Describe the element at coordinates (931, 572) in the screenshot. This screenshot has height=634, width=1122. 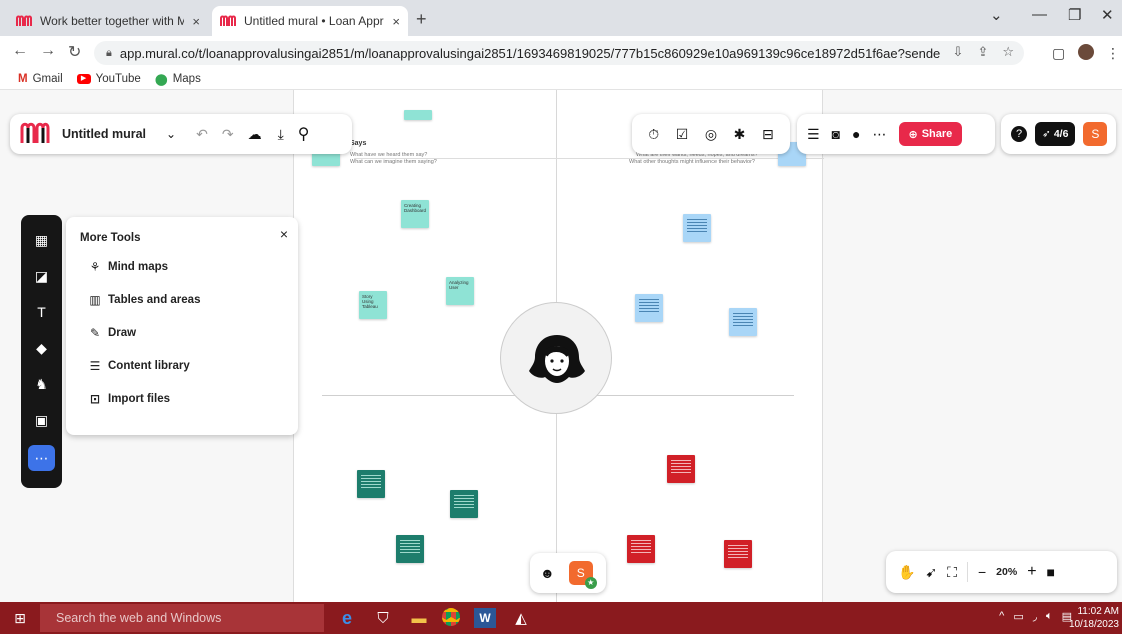
I see `select-pointer-icon: ➹` at that location.